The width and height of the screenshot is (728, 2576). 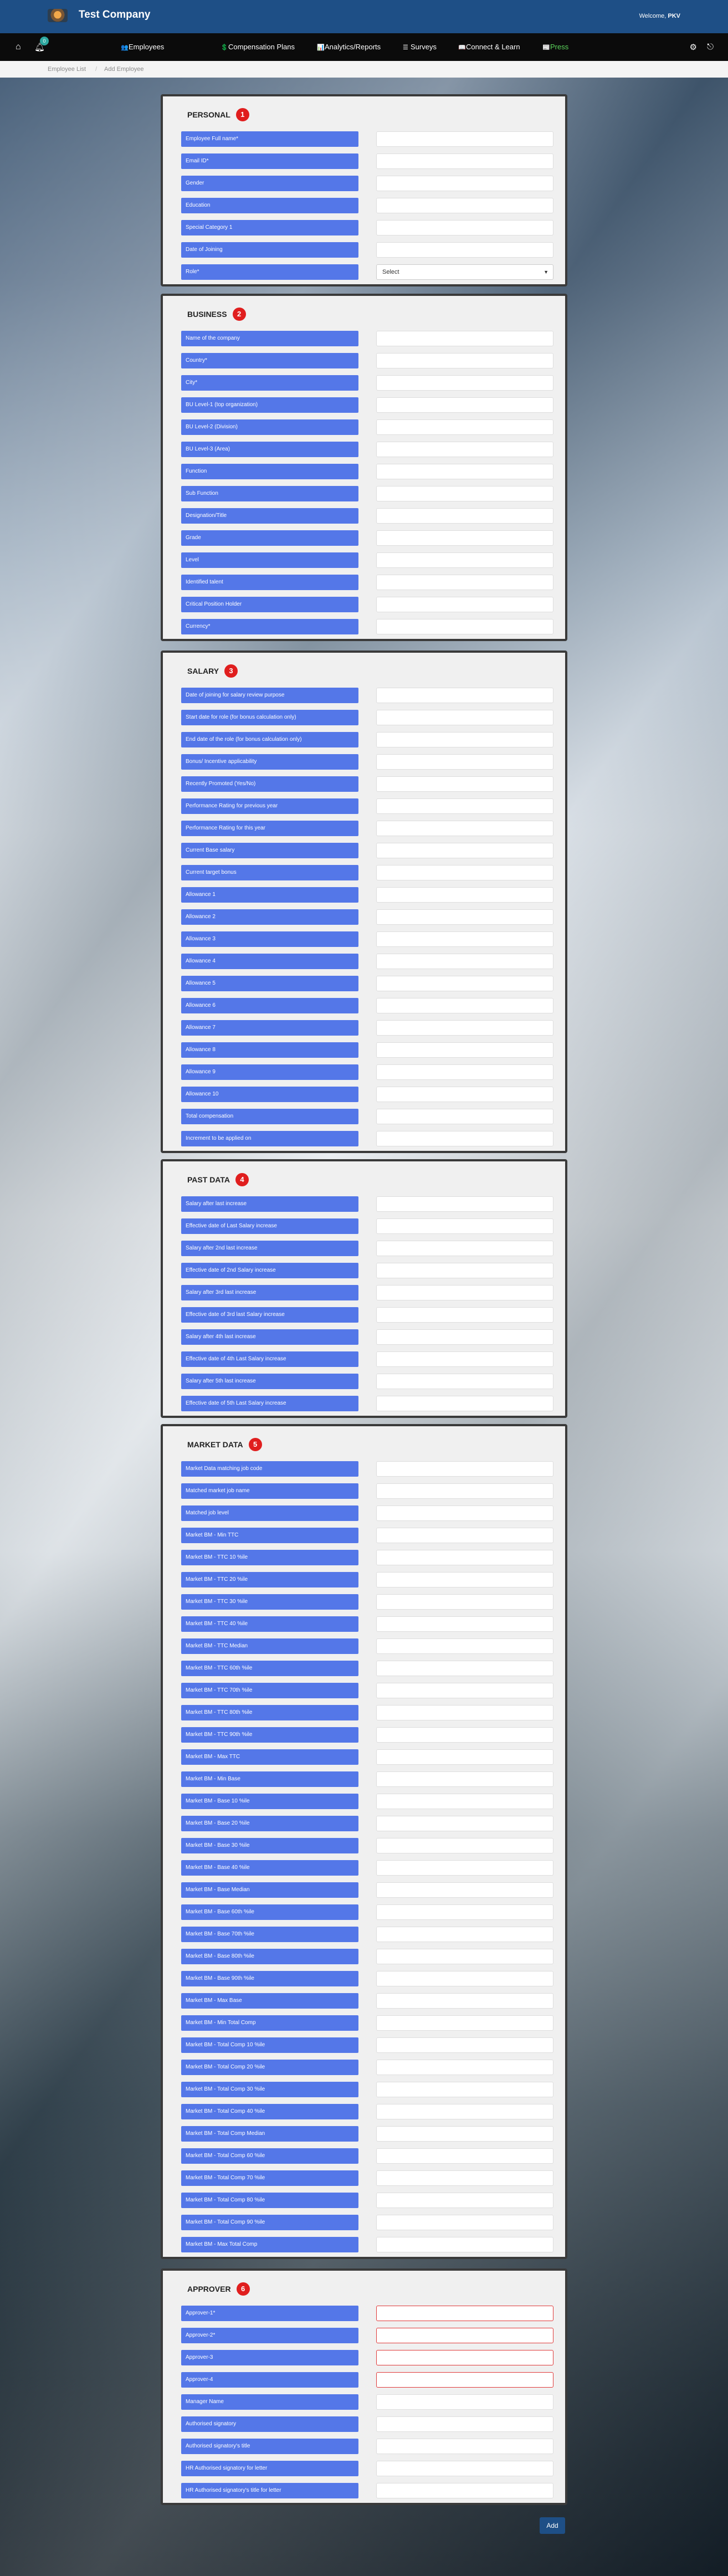 I want to click on nav-item-press: 📰Press, so click(x=555, y=47).